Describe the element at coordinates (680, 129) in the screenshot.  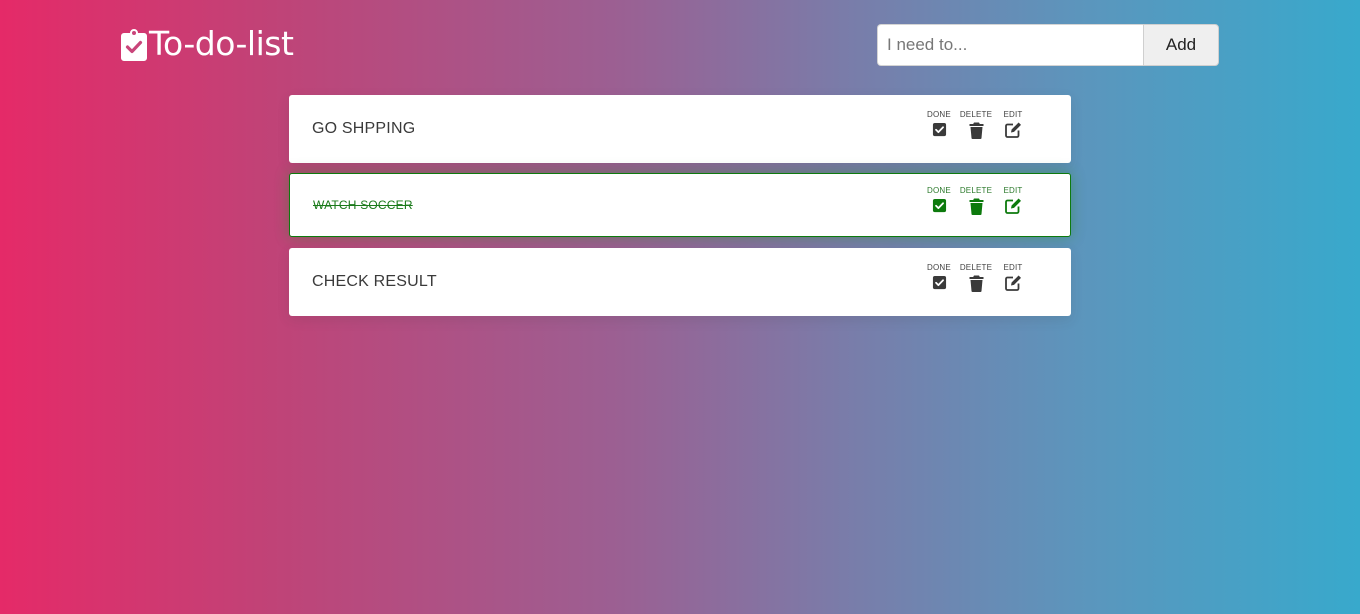
I see `task-item: GO SHPPING DONE DELETE EDIT` at that location.